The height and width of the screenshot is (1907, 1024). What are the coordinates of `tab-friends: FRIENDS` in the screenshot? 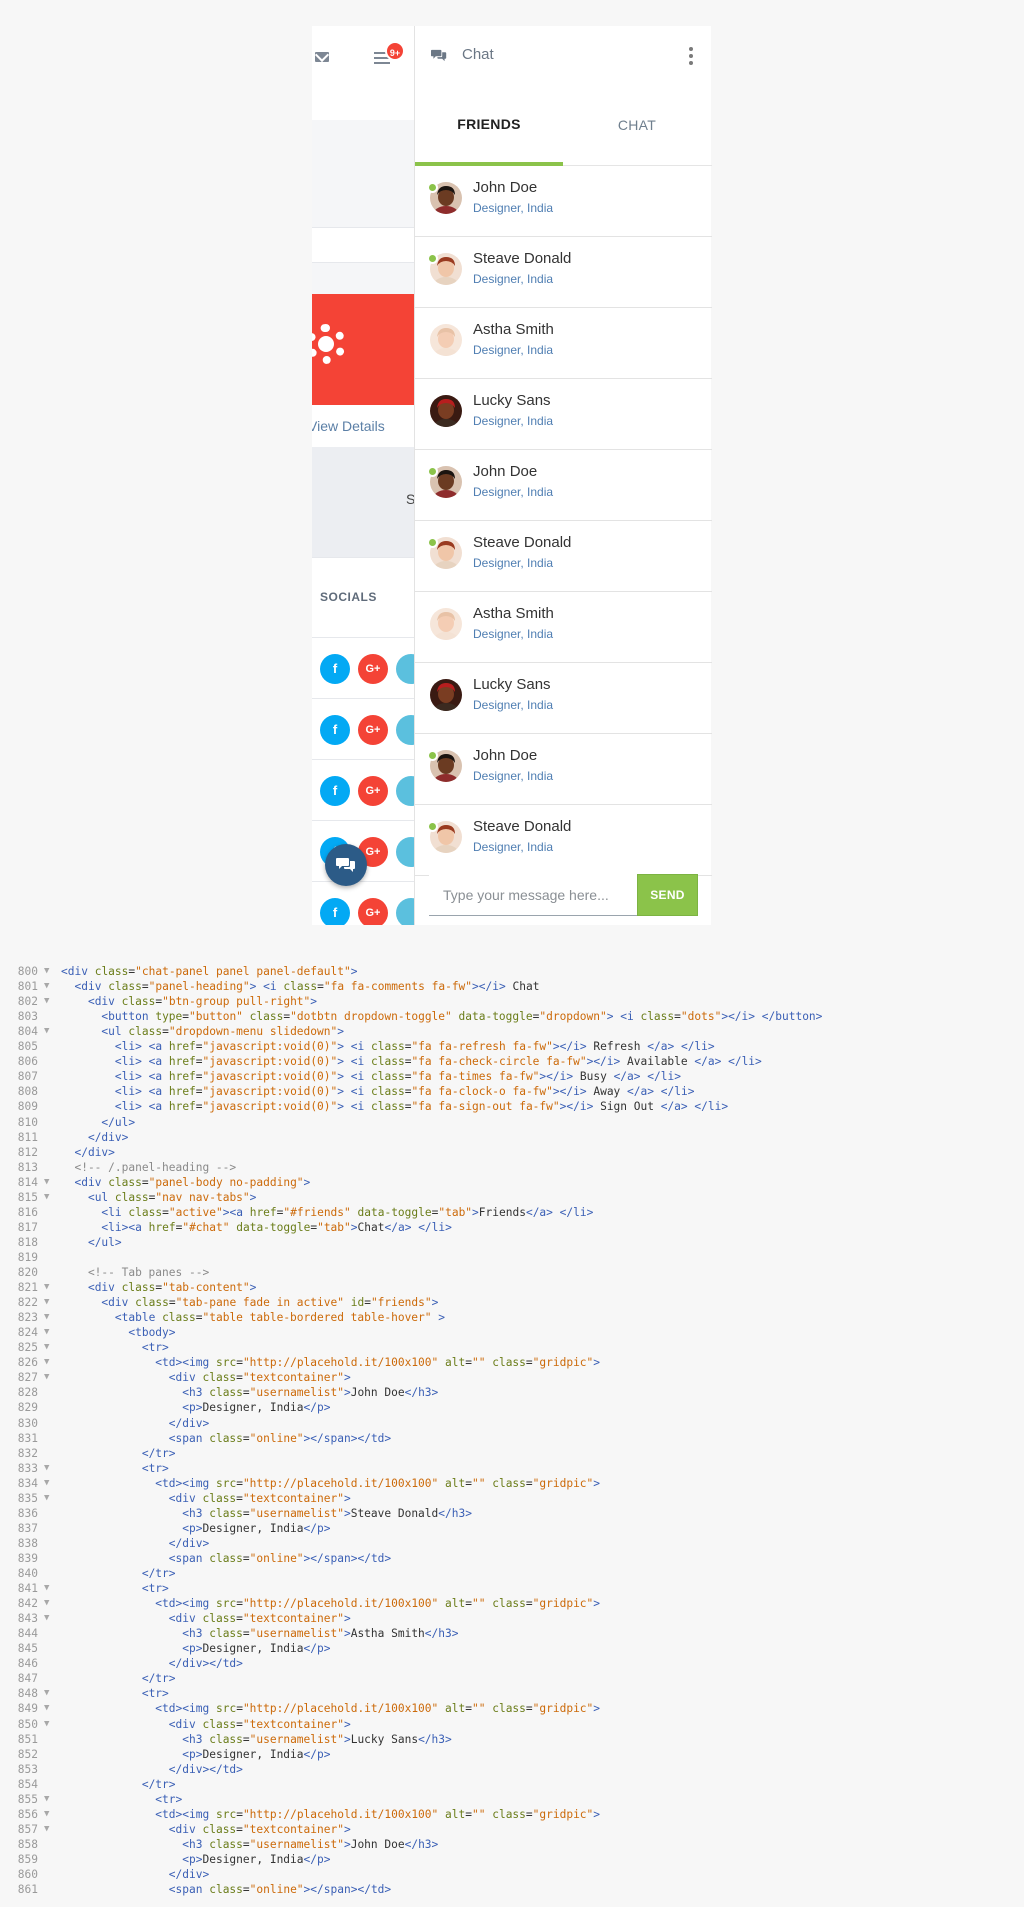 It's located at (489, 125).